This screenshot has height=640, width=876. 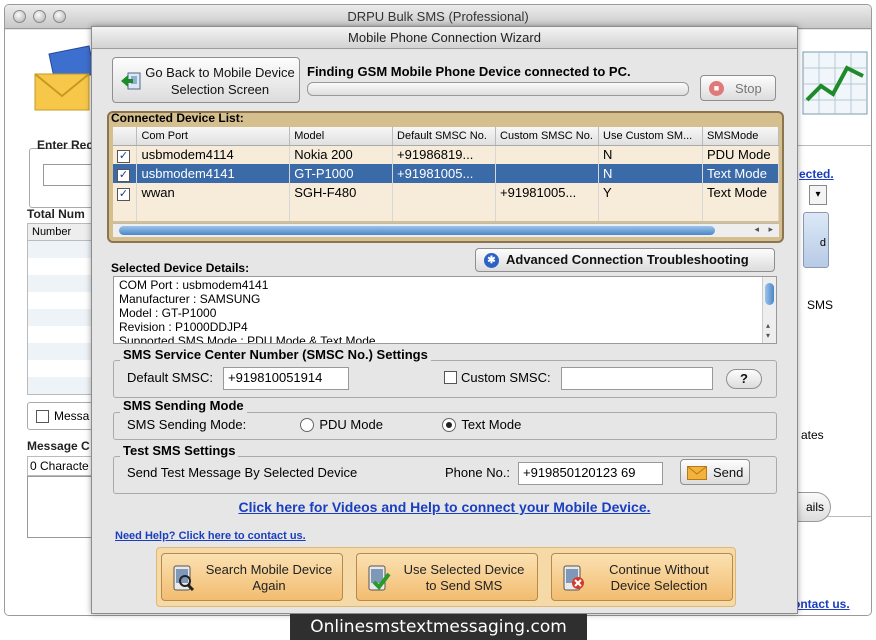 I want to click on use-selected-label: Use Selected Device to Send SMS, so click(x=464, y=577).